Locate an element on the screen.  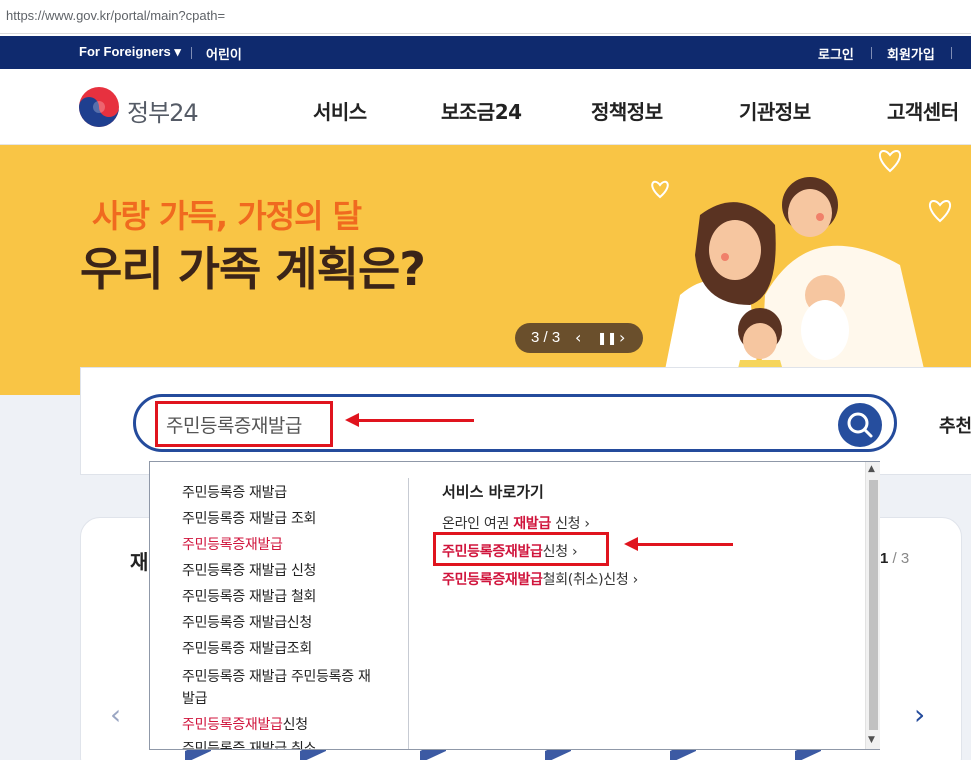
banner-page-indicator: 3 / 3 is located at coordinates (546, 337).